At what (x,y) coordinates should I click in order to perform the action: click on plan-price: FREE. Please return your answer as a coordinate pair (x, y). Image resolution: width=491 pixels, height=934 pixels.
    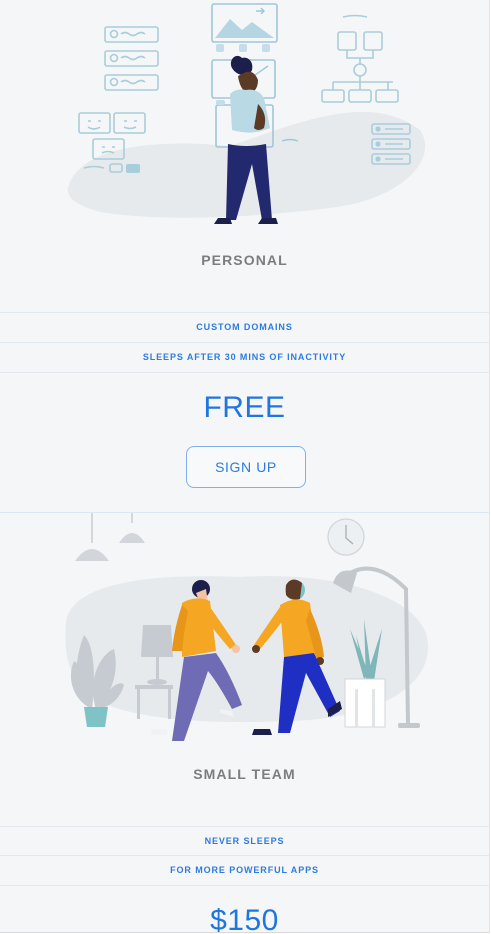
    Looking at the image, I should click on (244, 407).